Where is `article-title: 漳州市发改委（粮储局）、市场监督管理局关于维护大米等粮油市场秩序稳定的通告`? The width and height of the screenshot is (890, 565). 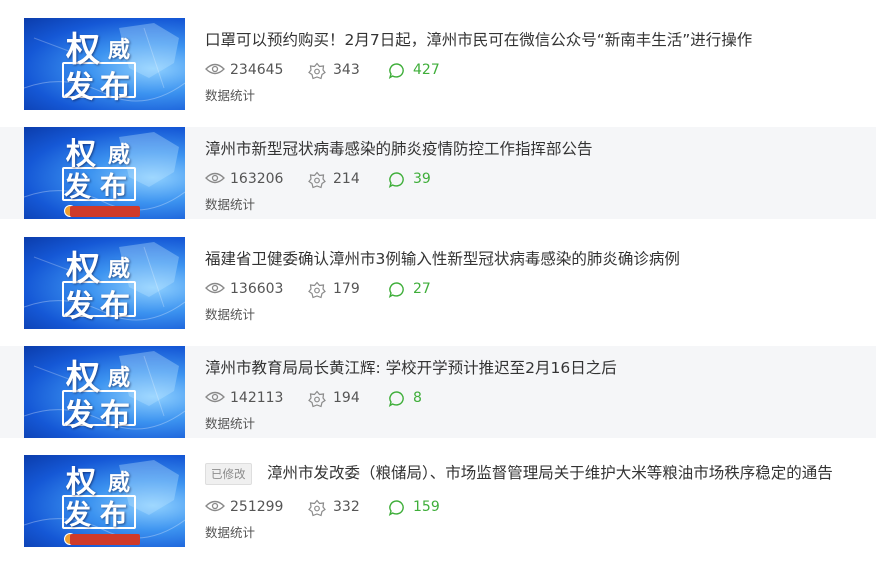 article-title: 漳州市发改委（粮储局）、市场监督管理局关于维护大米等粮油市场秩序稳定的通告 is located at coordinates (550, 472).